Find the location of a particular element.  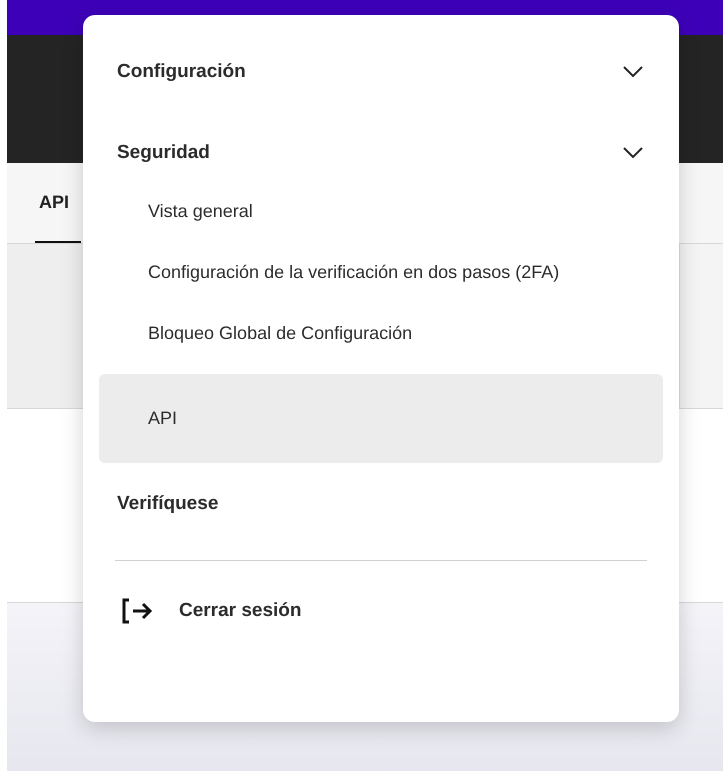

menu-item: Bloqueo Global de Configuración is located at coordinates (381, 333).